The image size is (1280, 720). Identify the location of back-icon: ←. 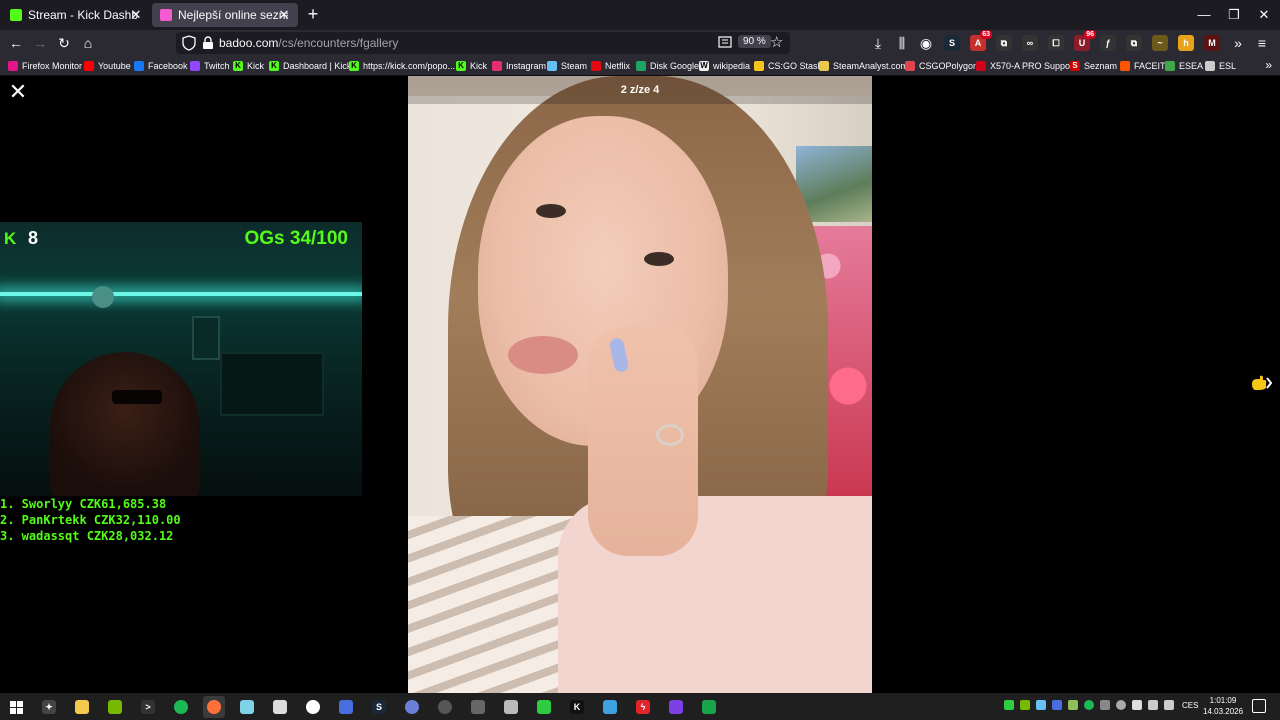
(16, 43).